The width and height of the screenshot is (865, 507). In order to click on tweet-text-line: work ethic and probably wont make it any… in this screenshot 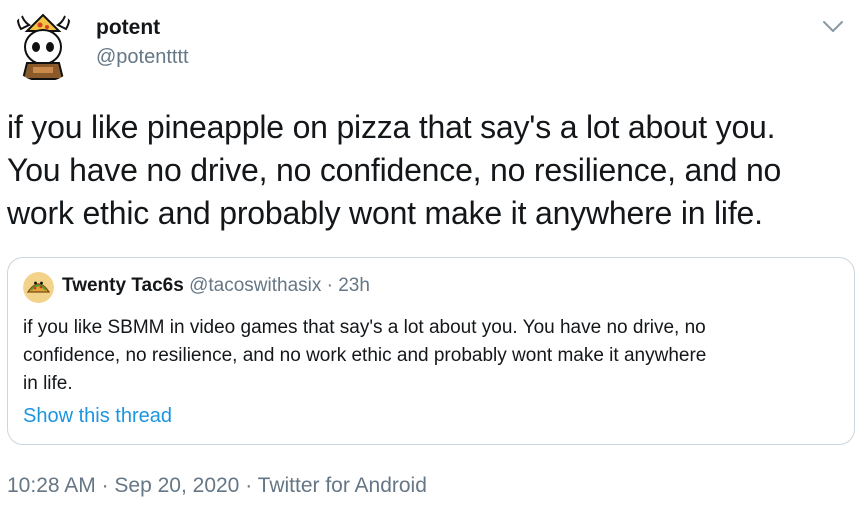, I will do `click(385, 213)`.